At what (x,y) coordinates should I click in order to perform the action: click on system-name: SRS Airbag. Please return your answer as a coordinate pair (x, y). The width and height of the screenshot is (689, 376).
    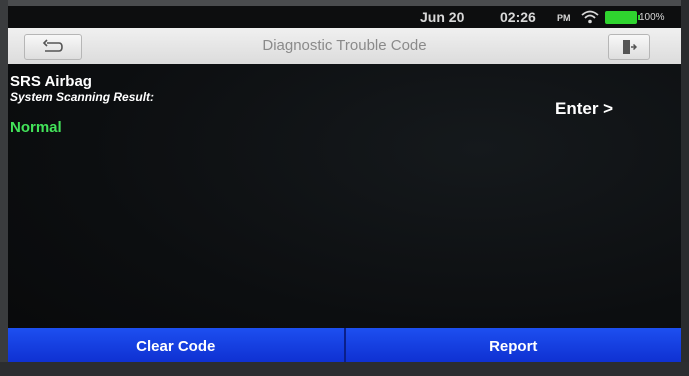
    Looking at the image, I should click on (51, 81).